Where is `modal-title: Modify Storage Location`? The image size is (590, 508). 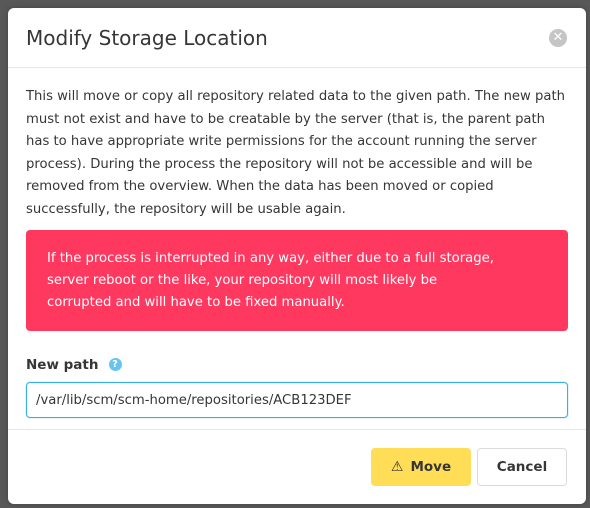 modal-title: Modify Storage Location is located at coordinates (147, 38).